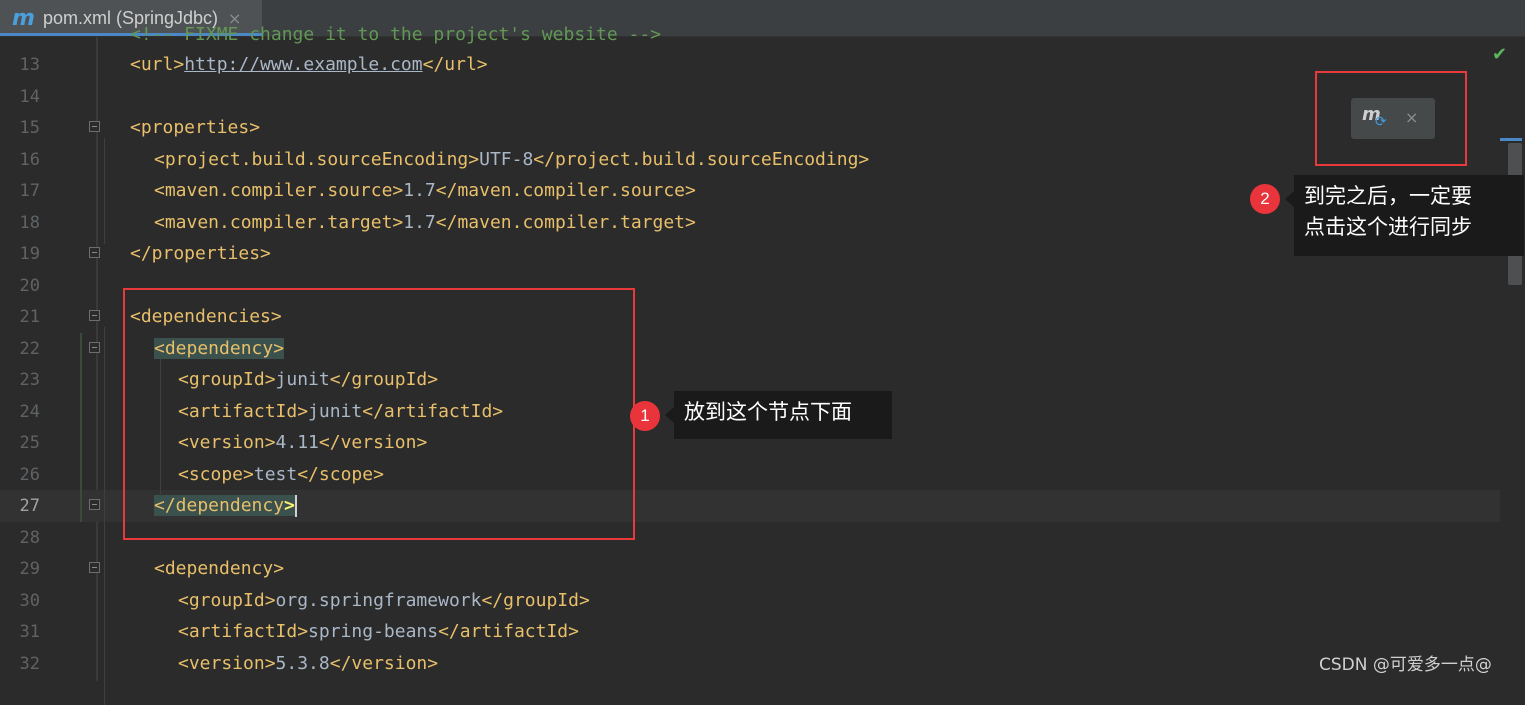 Image resolution: width=1525 pixels, height=705 pixels. I want to click on code-token: <version>, so click(227, 663).